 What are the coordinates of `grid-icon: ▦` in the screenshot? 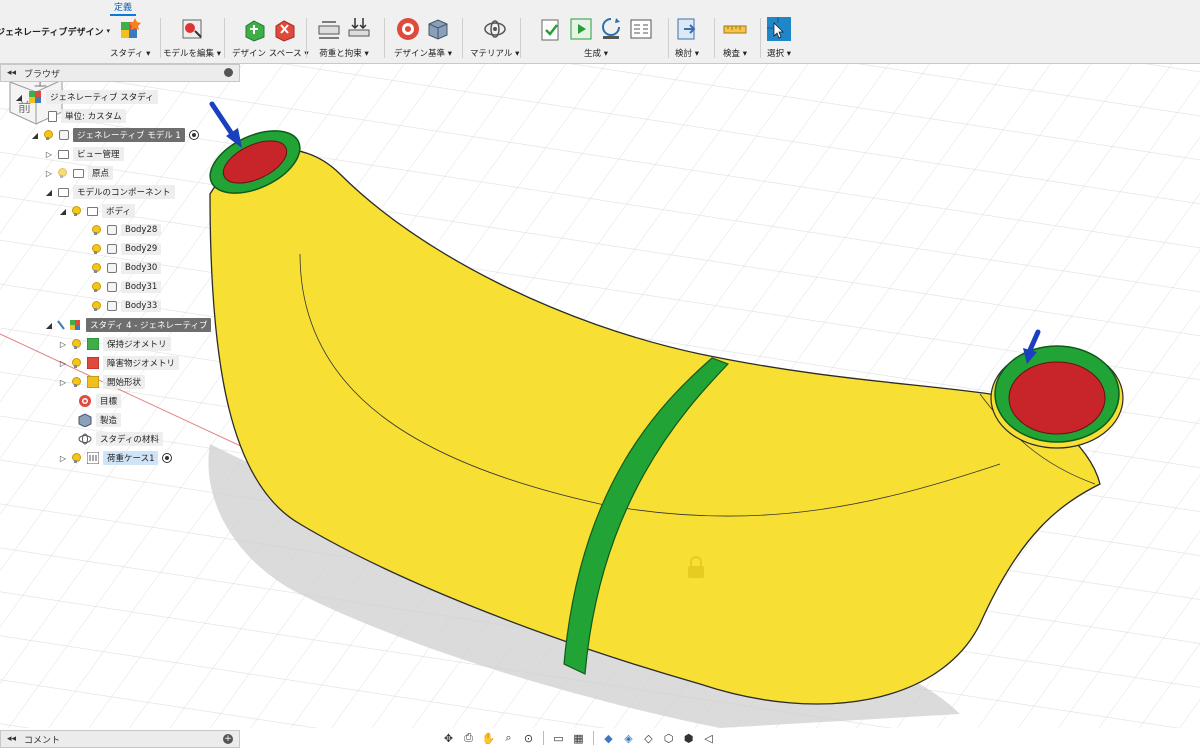 It's located at (578, 738).